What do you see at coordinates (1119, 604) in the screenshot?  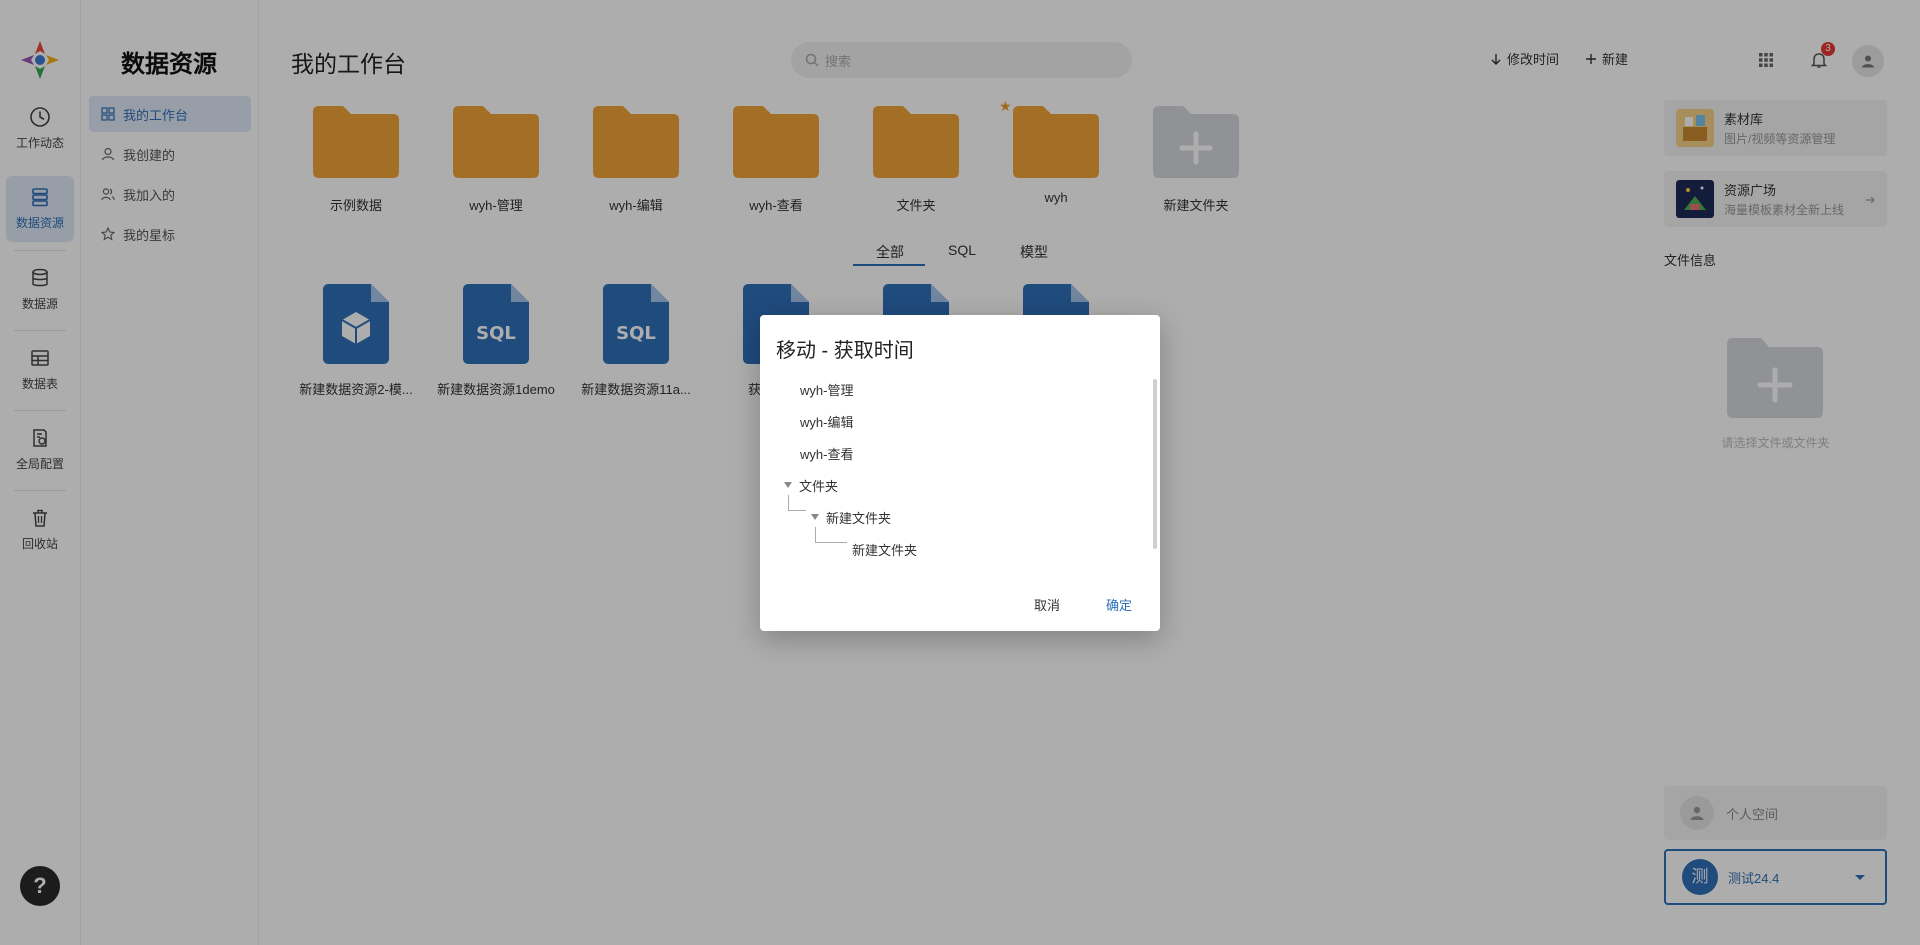 I see `confirm-button: 确定` at bounding box center [1119, 604].